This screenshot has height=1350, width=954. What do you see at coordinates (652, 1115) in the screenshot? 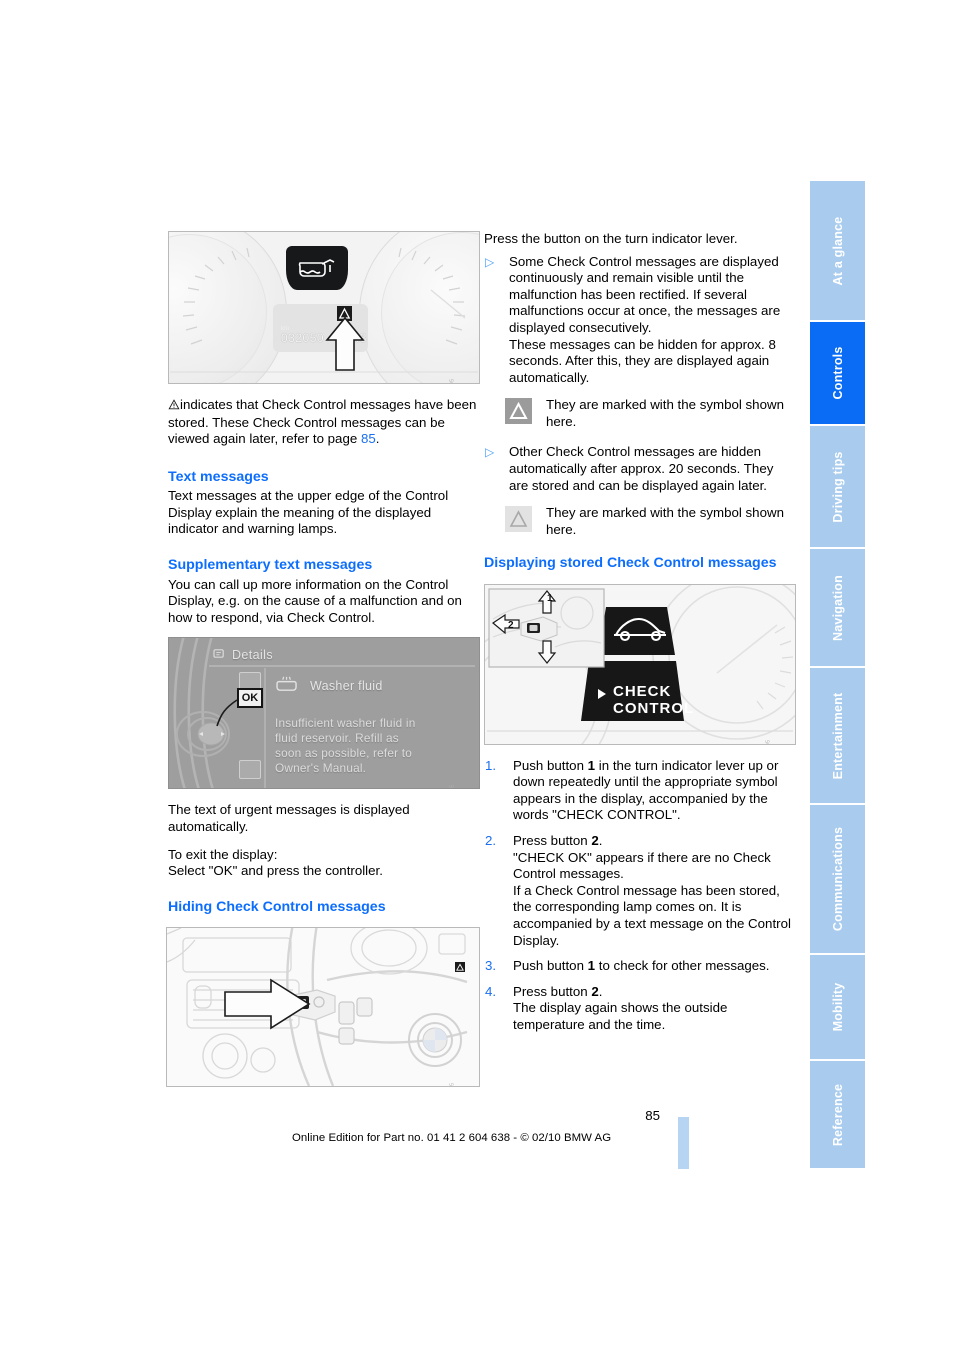
I see `page-number: 85` at bounding box center [652, 1115].